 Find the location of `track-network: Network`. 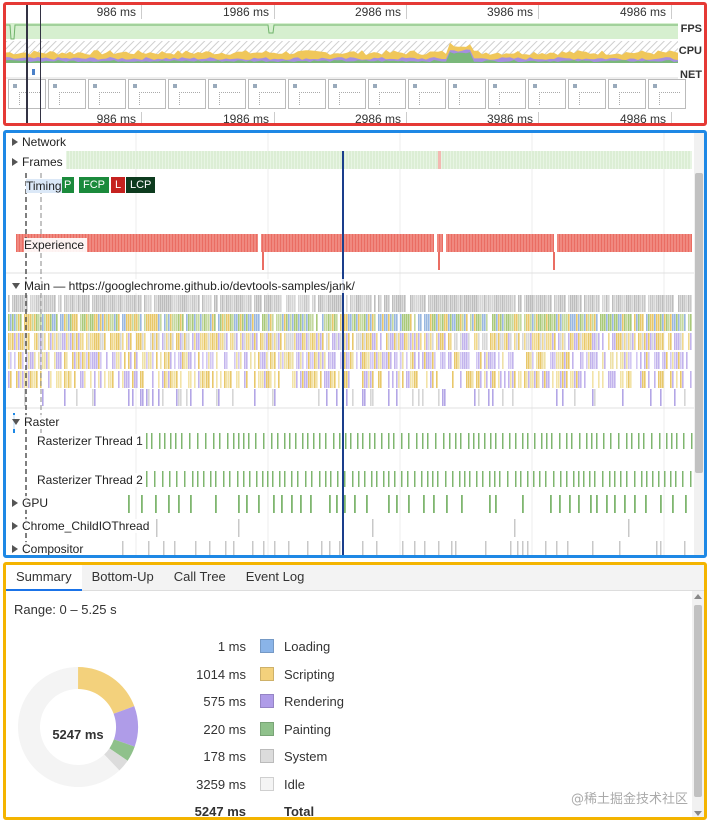

track-network: Network is located at coordinates (41, 142).